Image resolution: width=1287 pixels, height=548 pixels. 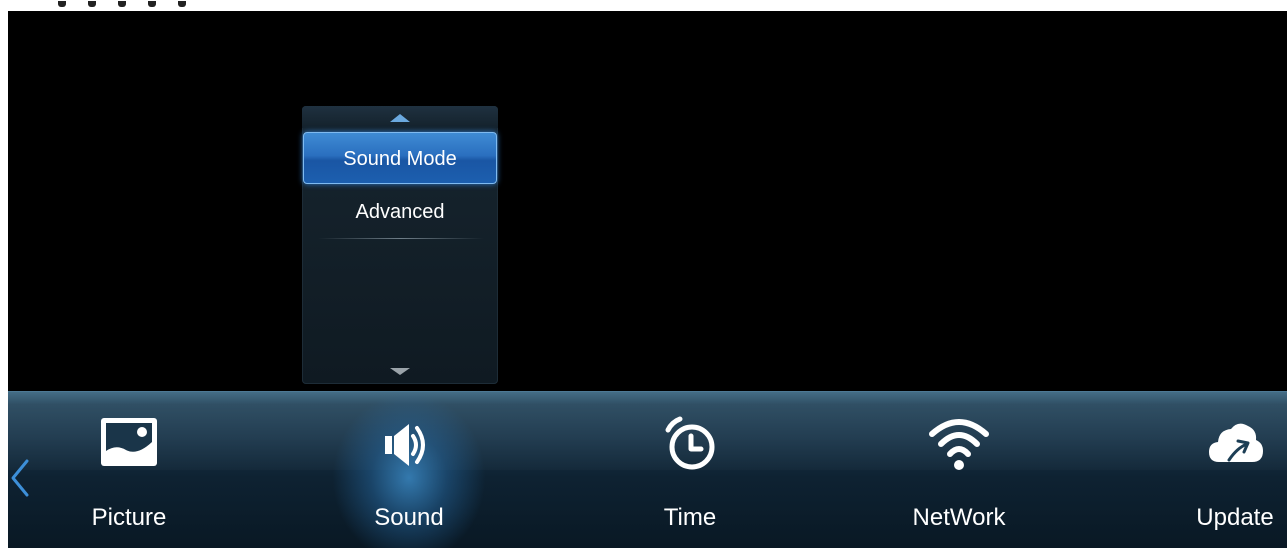 I want to click on nav-item-time: Time, so click(x=690, y=470).